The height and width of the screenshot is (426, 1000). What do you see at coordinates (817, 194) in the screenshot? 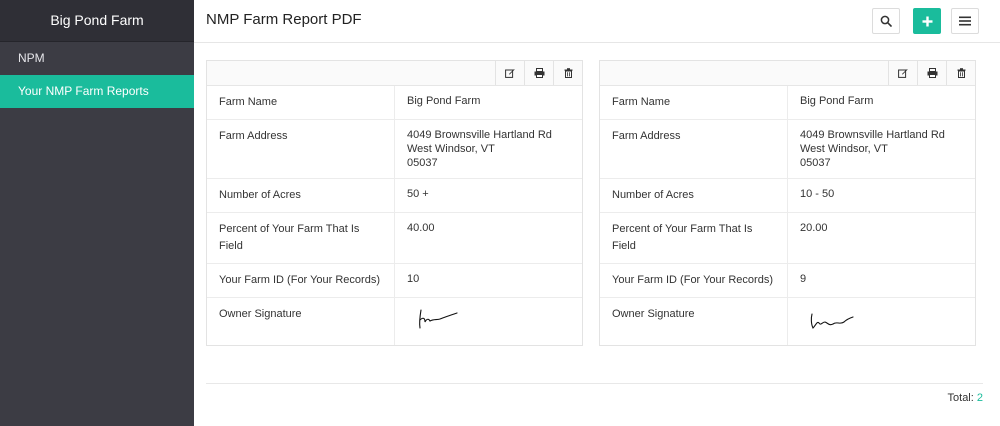
I see `field-value: 10 - 50` at bounding box center [817, 194].